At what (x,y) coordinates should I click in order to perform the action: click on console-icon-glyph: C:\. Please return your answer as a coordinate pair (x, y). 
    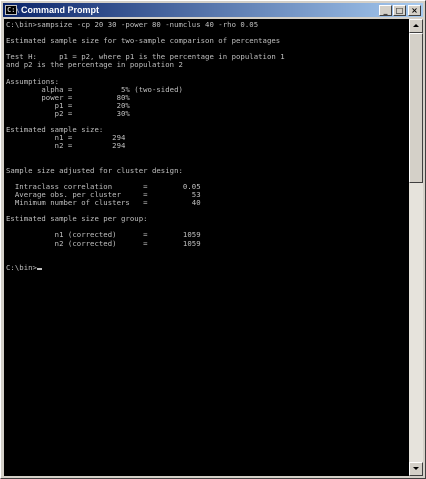
    Looking at the image, I should click on (13, 10).